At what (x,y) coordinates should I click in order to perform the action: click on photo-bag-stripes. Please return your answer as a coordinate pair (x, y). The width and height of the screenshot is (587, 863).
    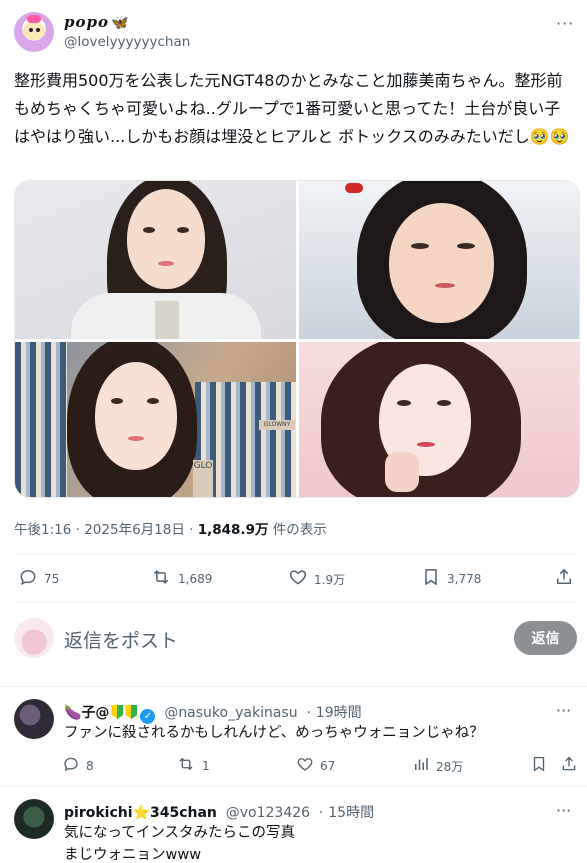
    Looking at the image, I should click on (41, 419).